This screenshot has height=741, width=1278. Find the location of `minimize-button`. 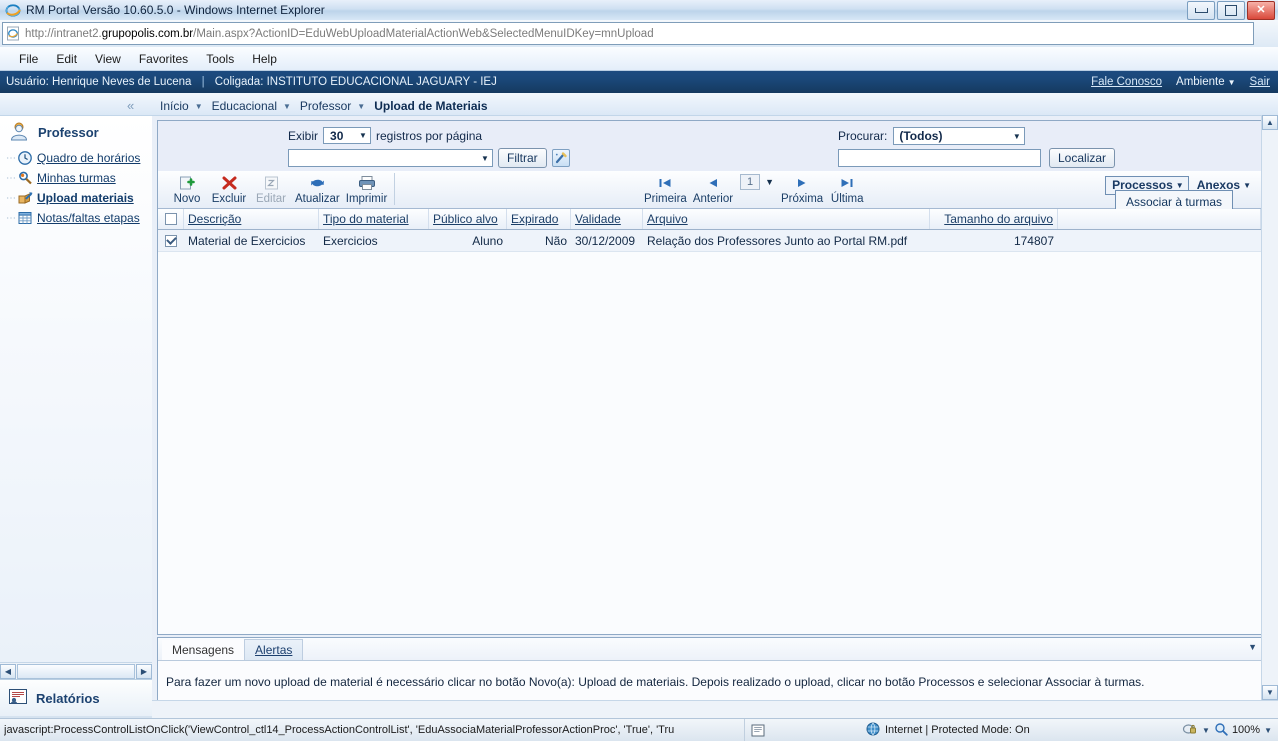

minimize-button is located at coordinates (1201, 10).